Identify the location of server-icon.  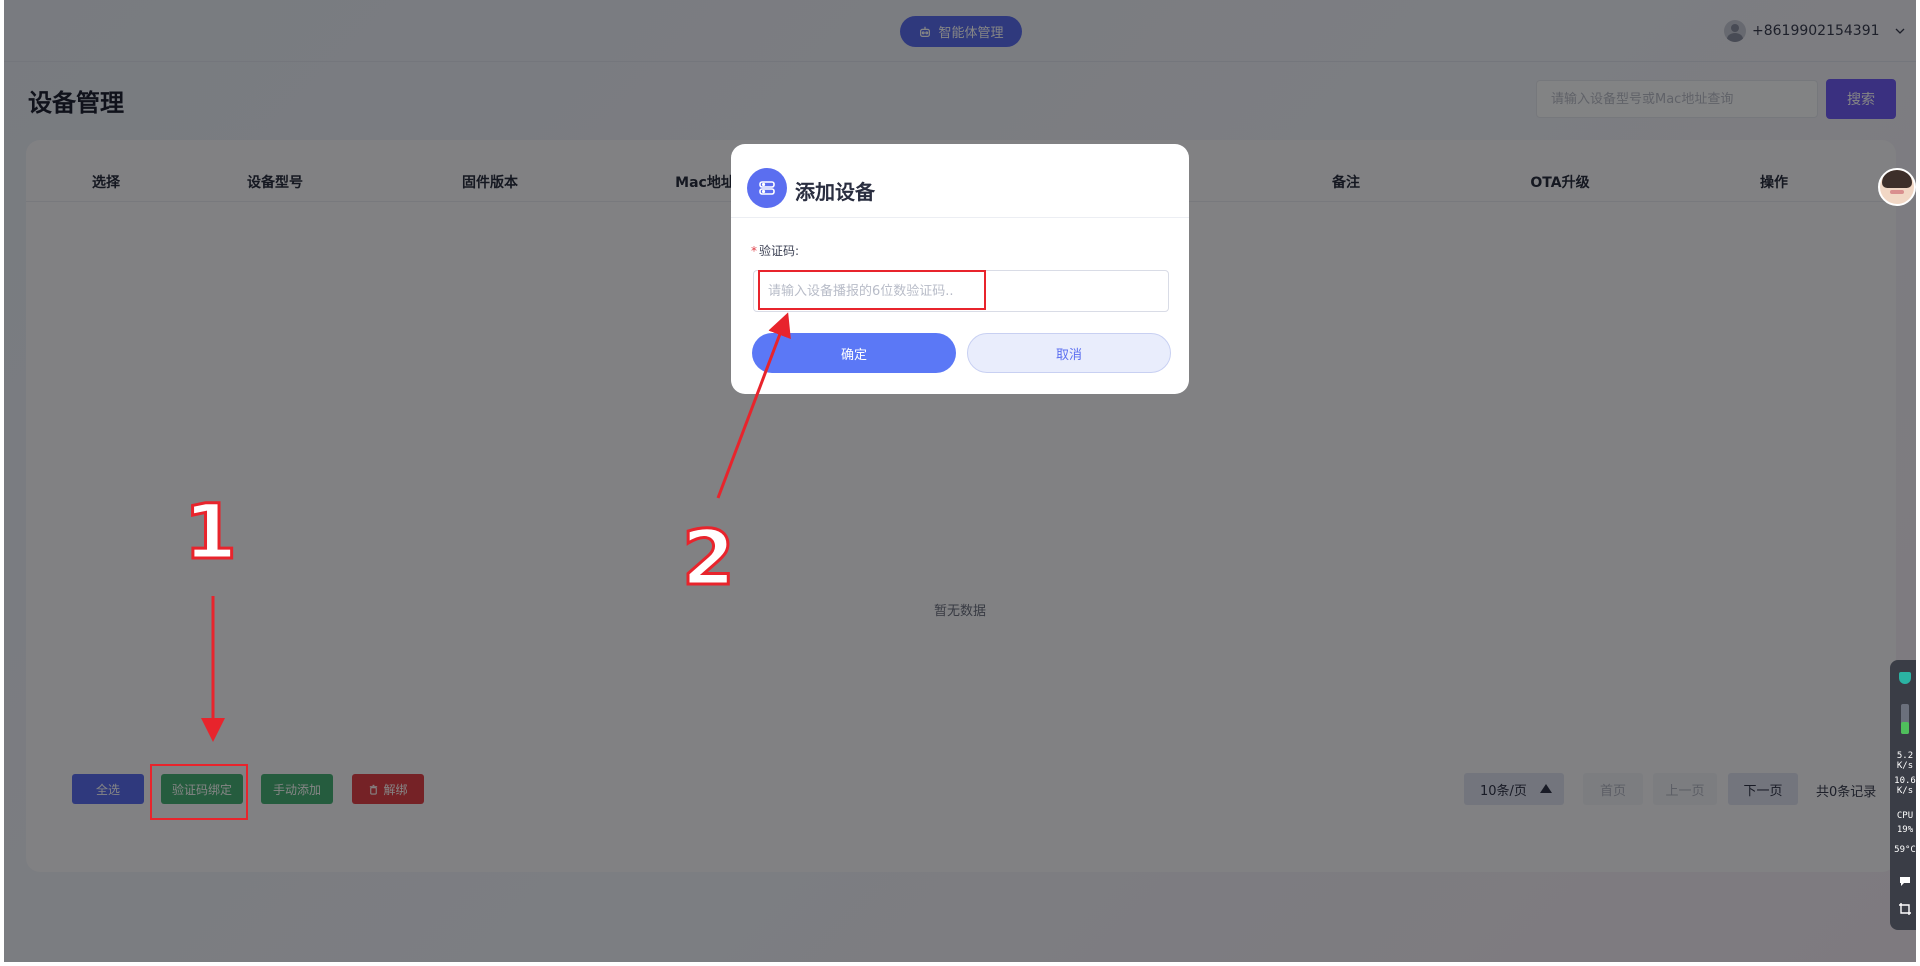
(767, 188).